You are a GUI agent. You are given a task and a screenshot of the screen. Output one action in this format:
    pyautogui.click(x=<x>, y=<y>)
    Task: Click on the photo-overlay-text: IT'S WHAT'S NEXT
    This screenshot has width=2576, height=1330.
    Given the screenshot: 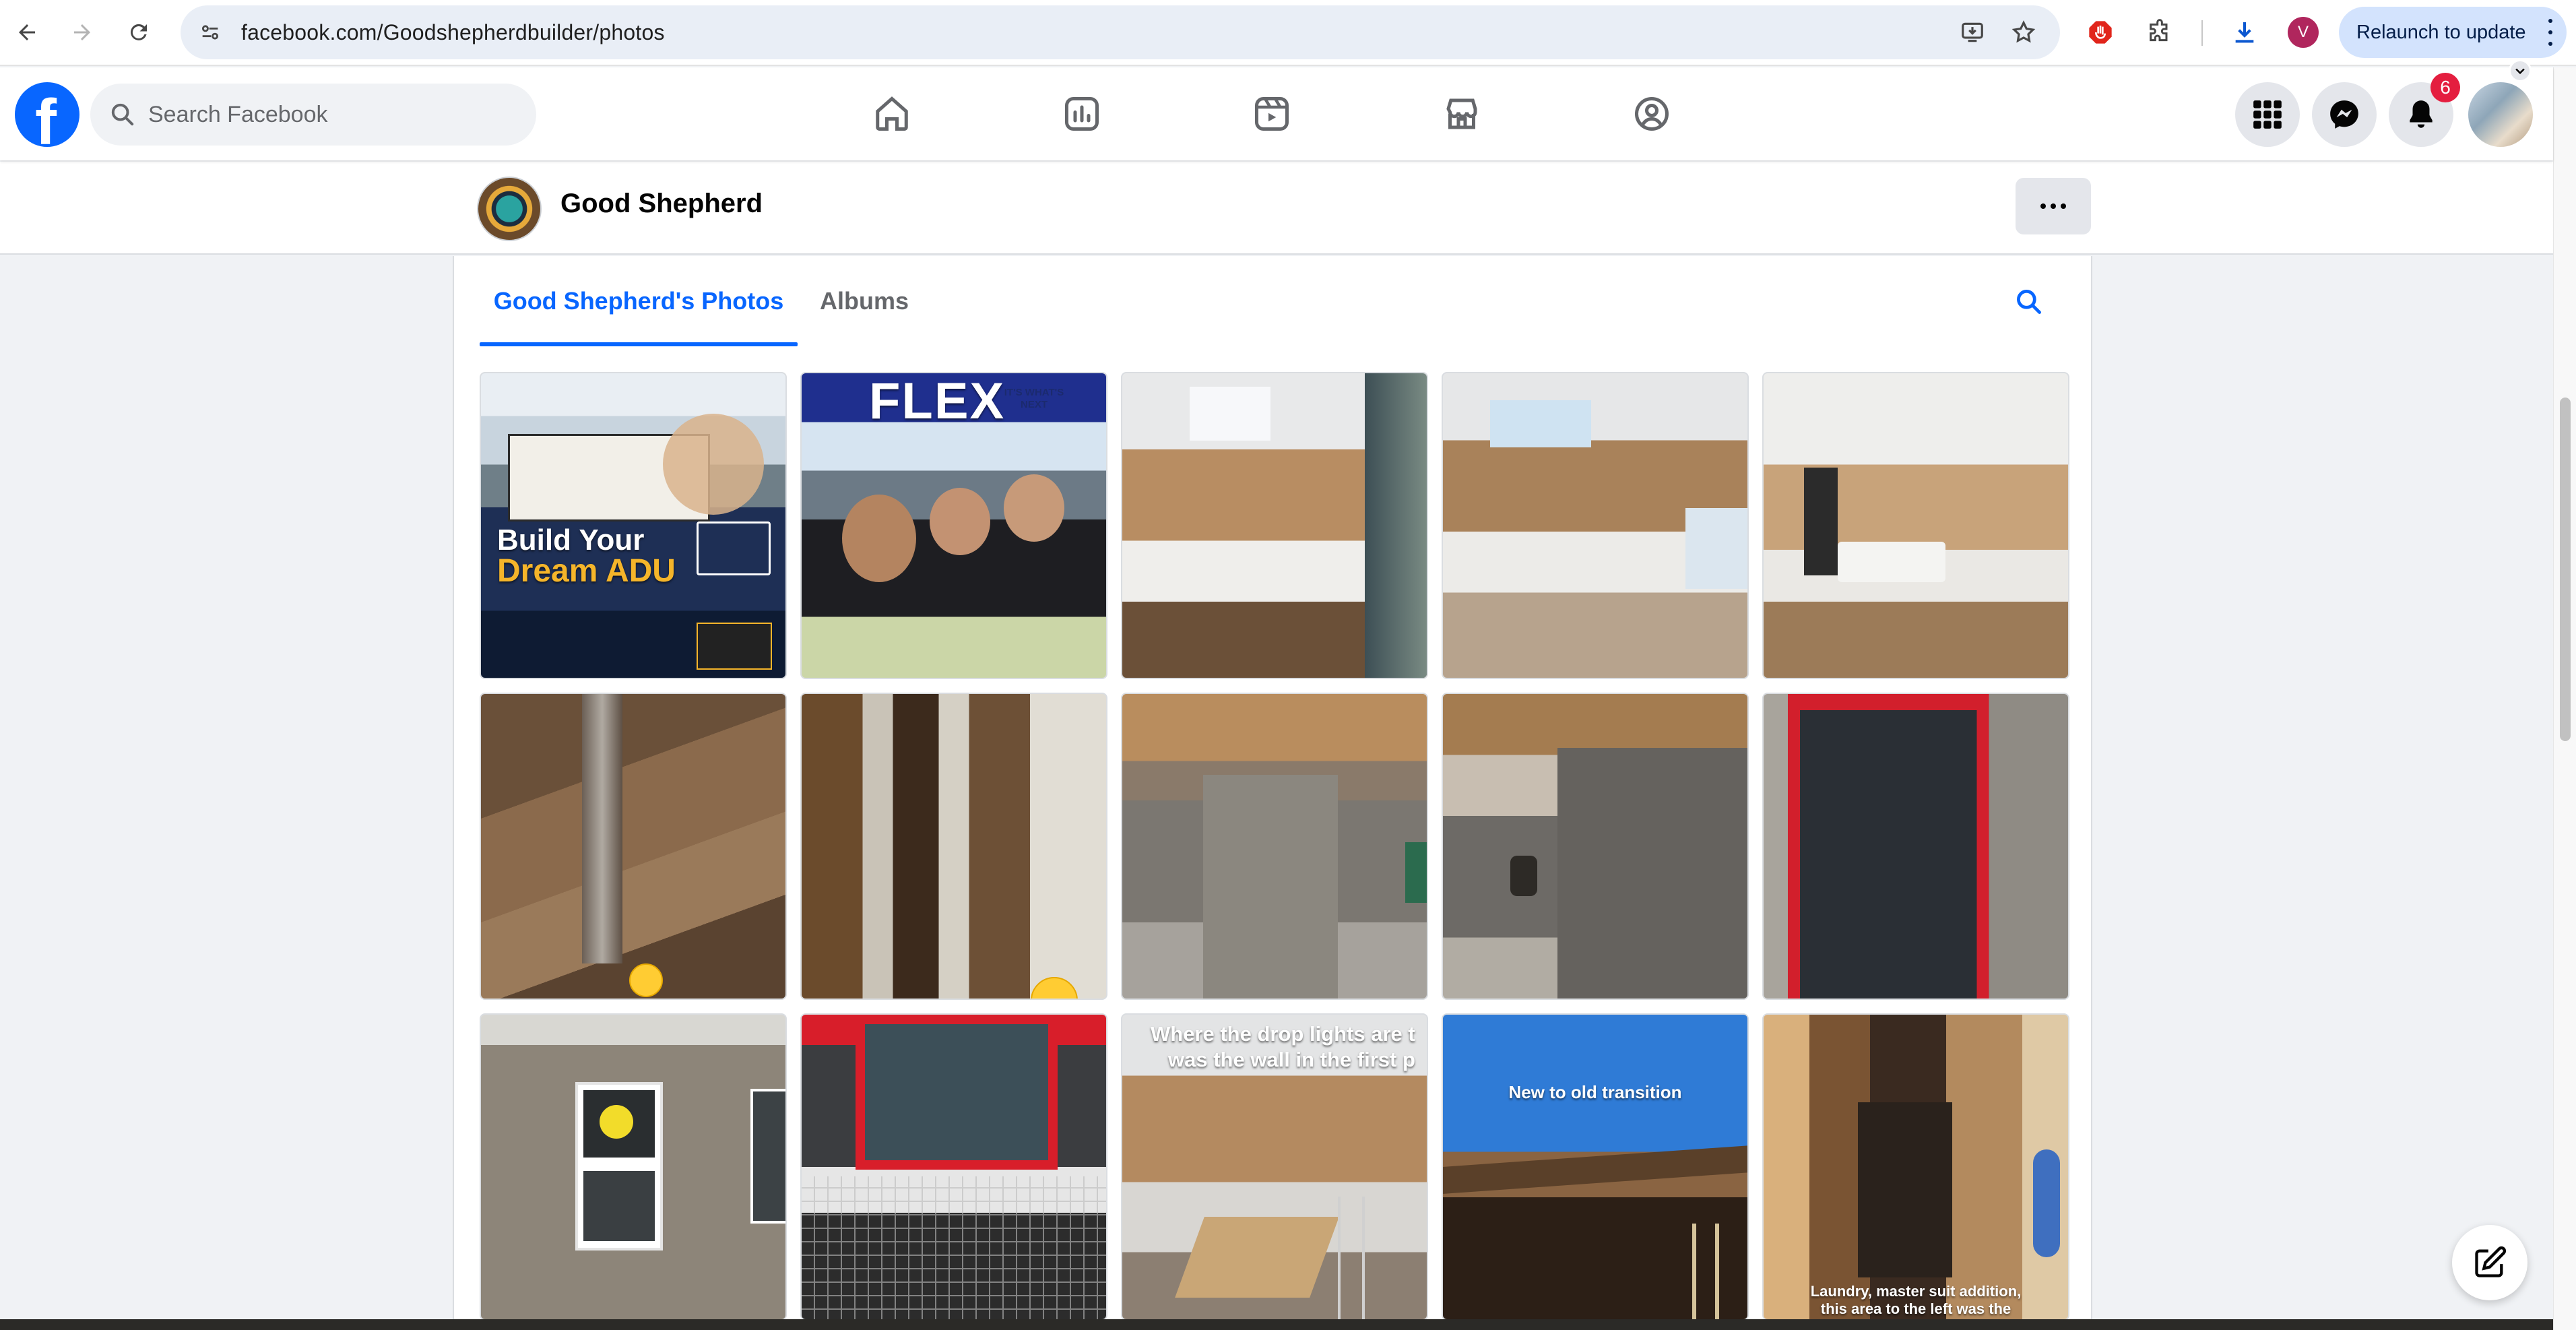 What is the action you would take?
    pyautogui.click(x=1034, y=398)
    